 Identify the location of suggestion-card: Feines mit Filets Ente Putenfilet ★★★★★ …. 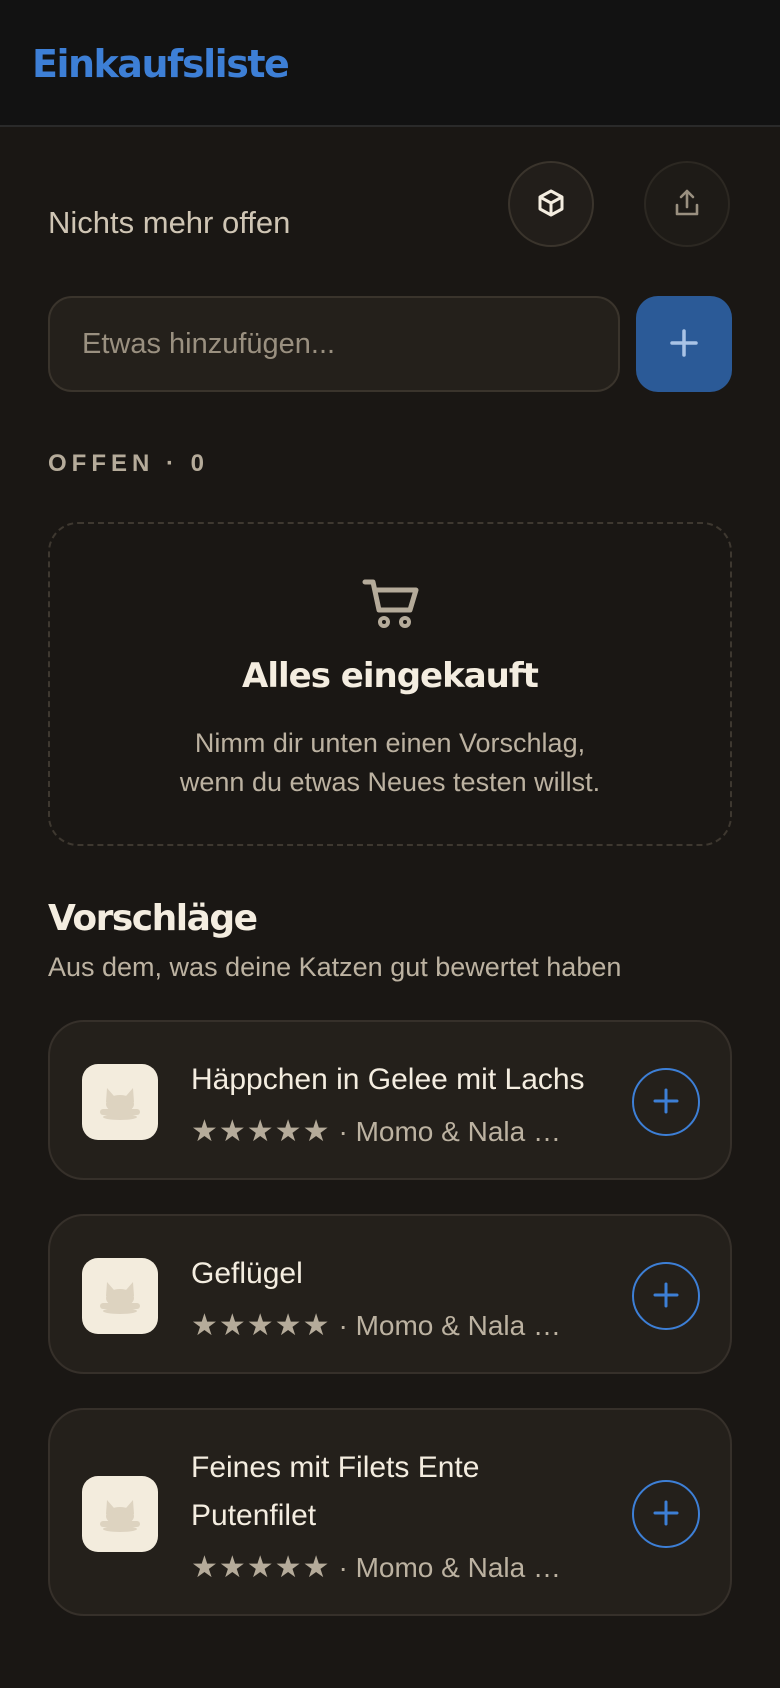
(390, 1512).